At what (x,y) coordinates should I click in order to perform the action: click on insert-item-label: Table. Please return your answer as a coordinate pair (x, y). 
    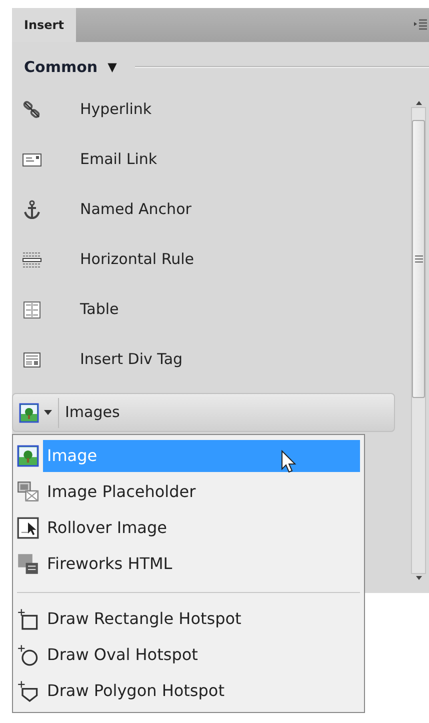
    Looking at the image, I should click on (99, 309).